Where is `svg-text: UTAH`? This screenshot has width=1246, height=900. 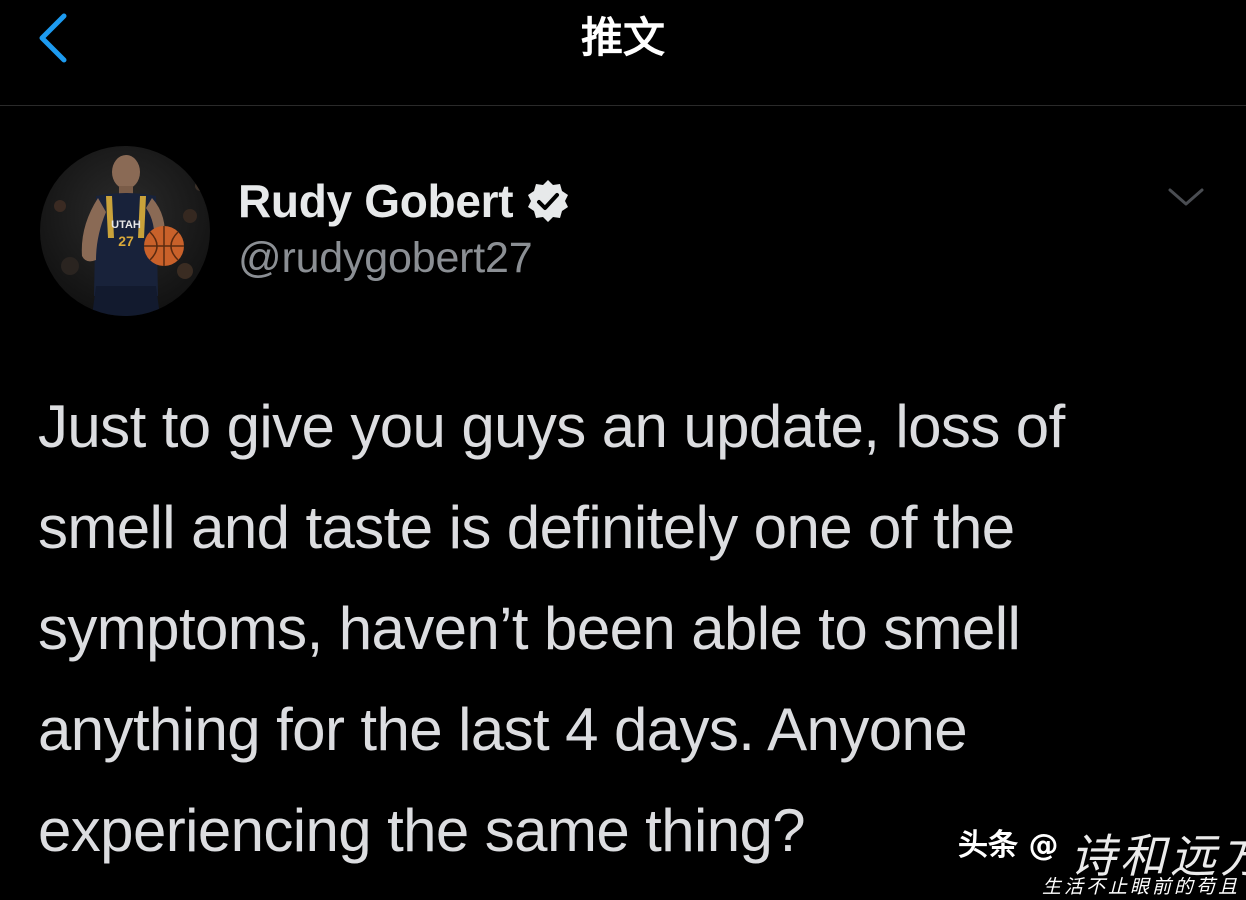
svg-text: UTAH is located at coordinates (126, 225).